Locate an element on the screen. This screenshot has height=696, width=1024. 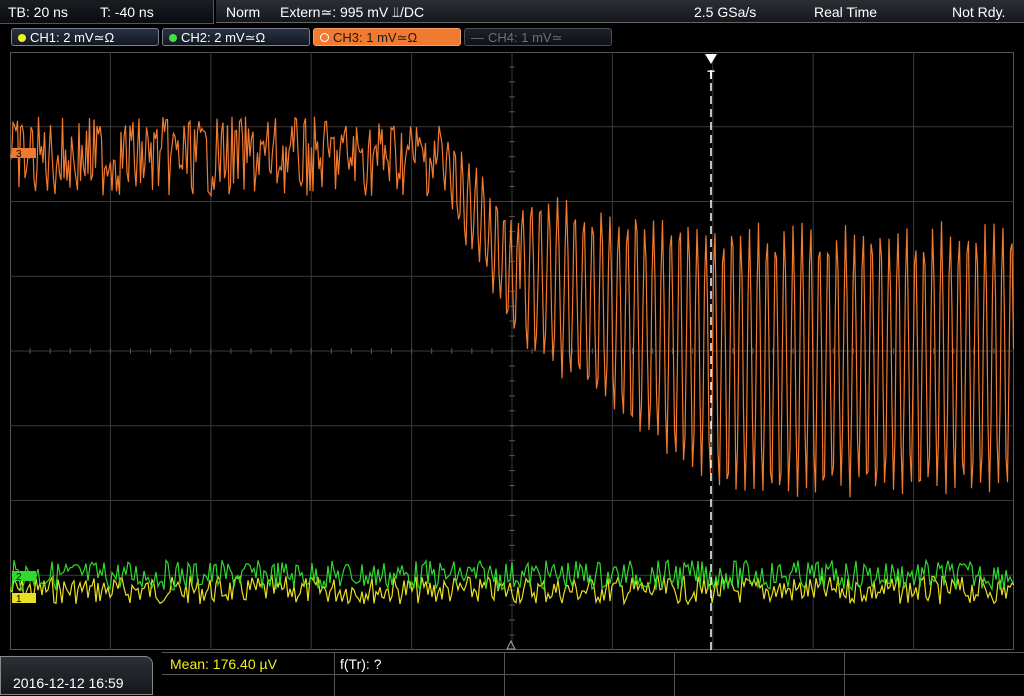
measurement-row-divider is located at coordinates (593, 674).